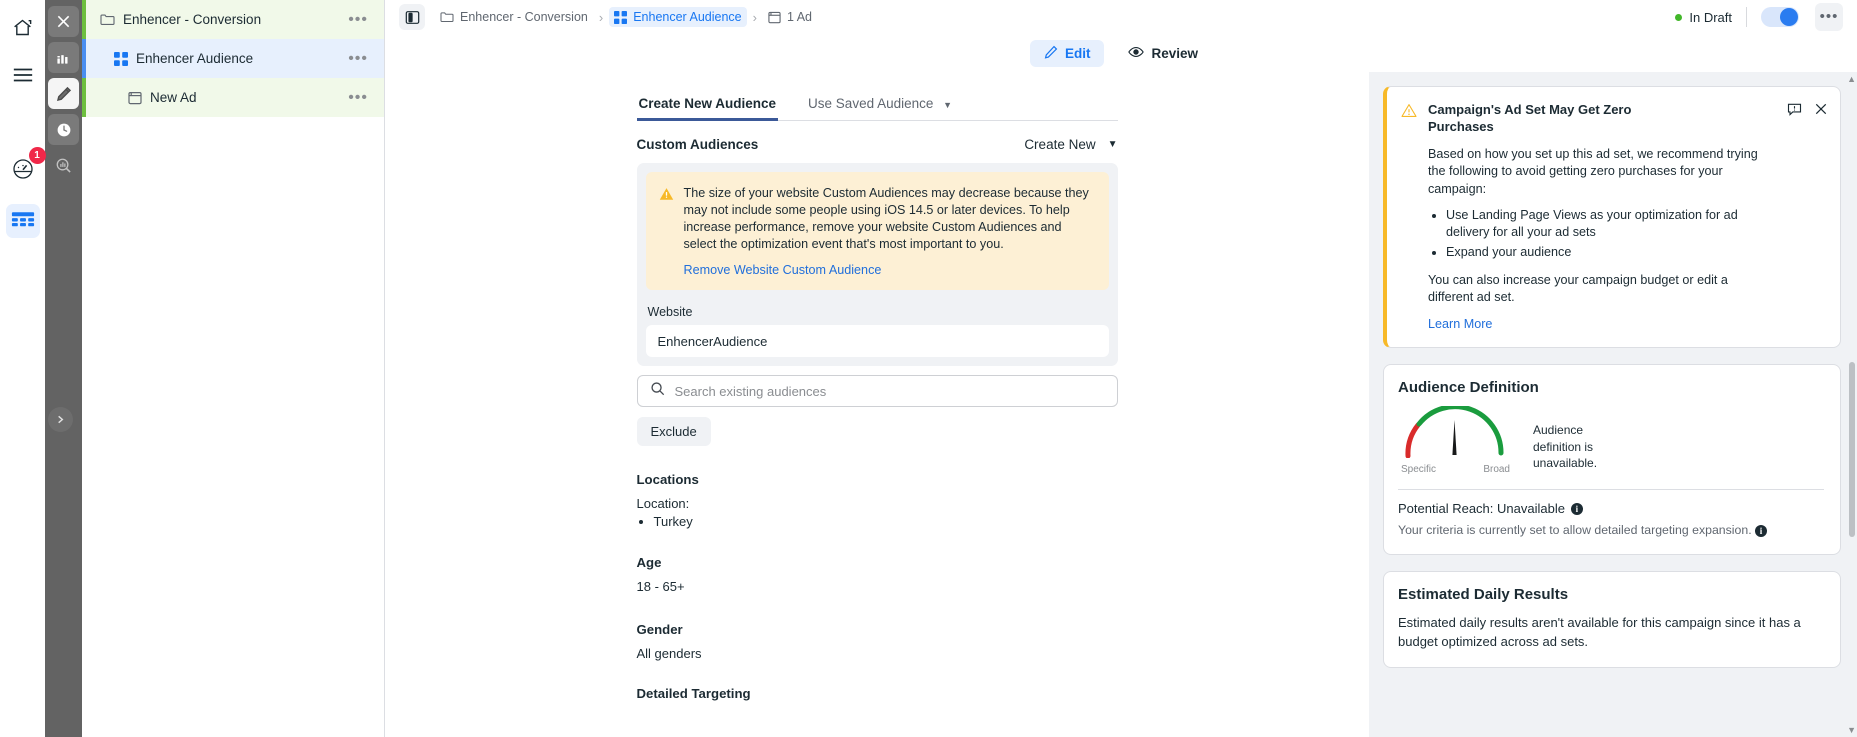  I want to click on tab-review: Review, so click(1163, 53).